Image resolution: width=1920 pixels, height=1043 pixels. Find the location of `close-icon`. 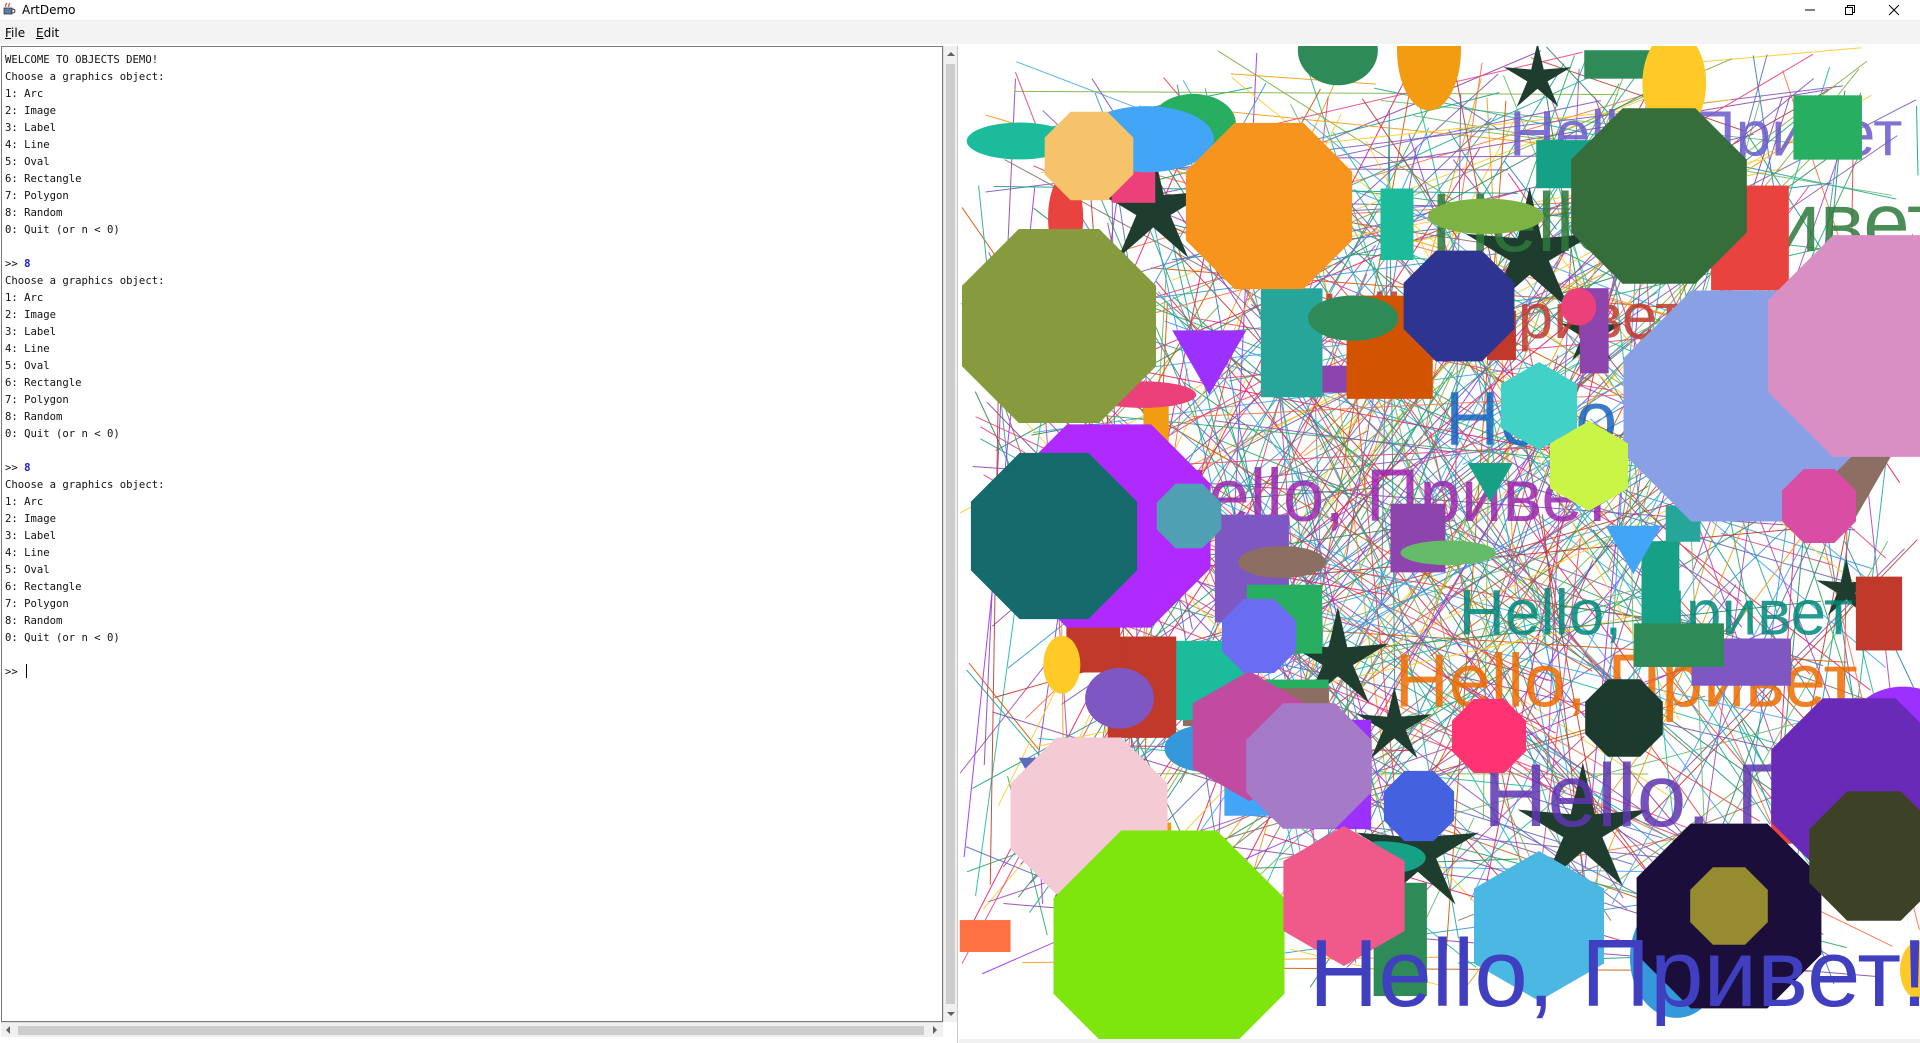

close-icon is located at coordinates (1894, 10).